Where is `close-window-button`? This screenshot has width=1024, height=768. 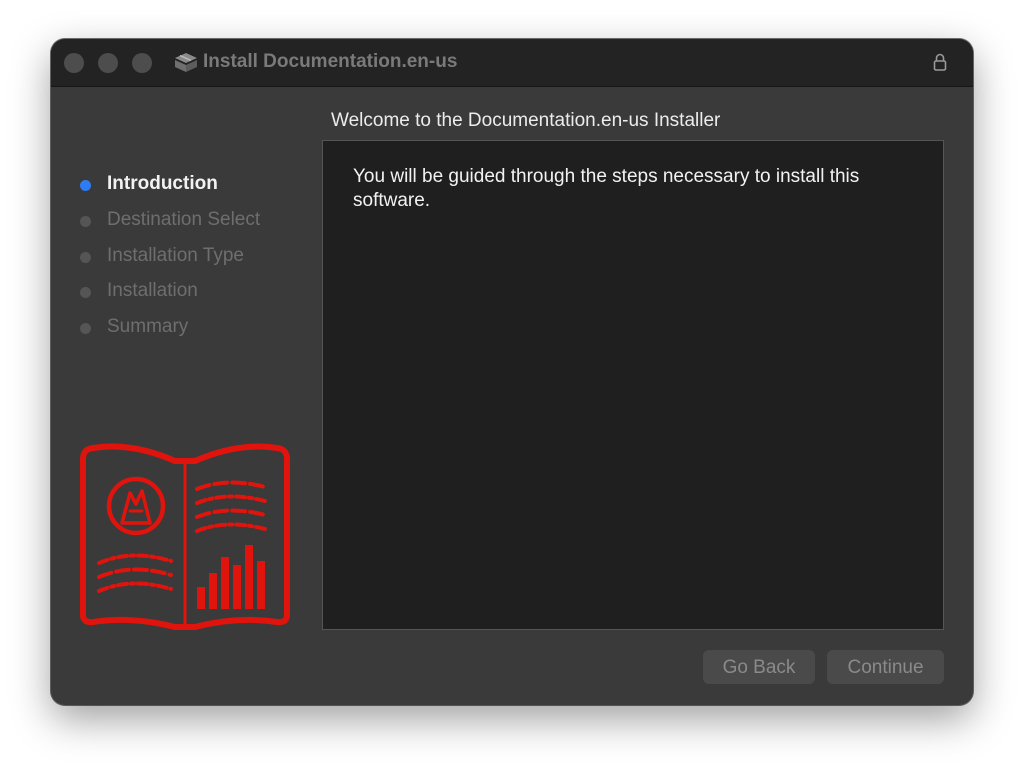 close-window-button is located at coordinates (74, 63).